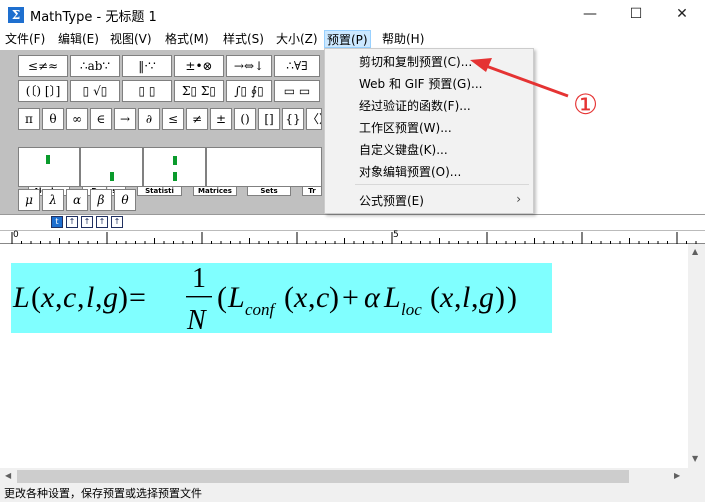 This screenshot has width=705, height=502. Describe the element at coordinates (125, 119) in the screenshot. I see `right-arrow-symbol-button: →` at that location.